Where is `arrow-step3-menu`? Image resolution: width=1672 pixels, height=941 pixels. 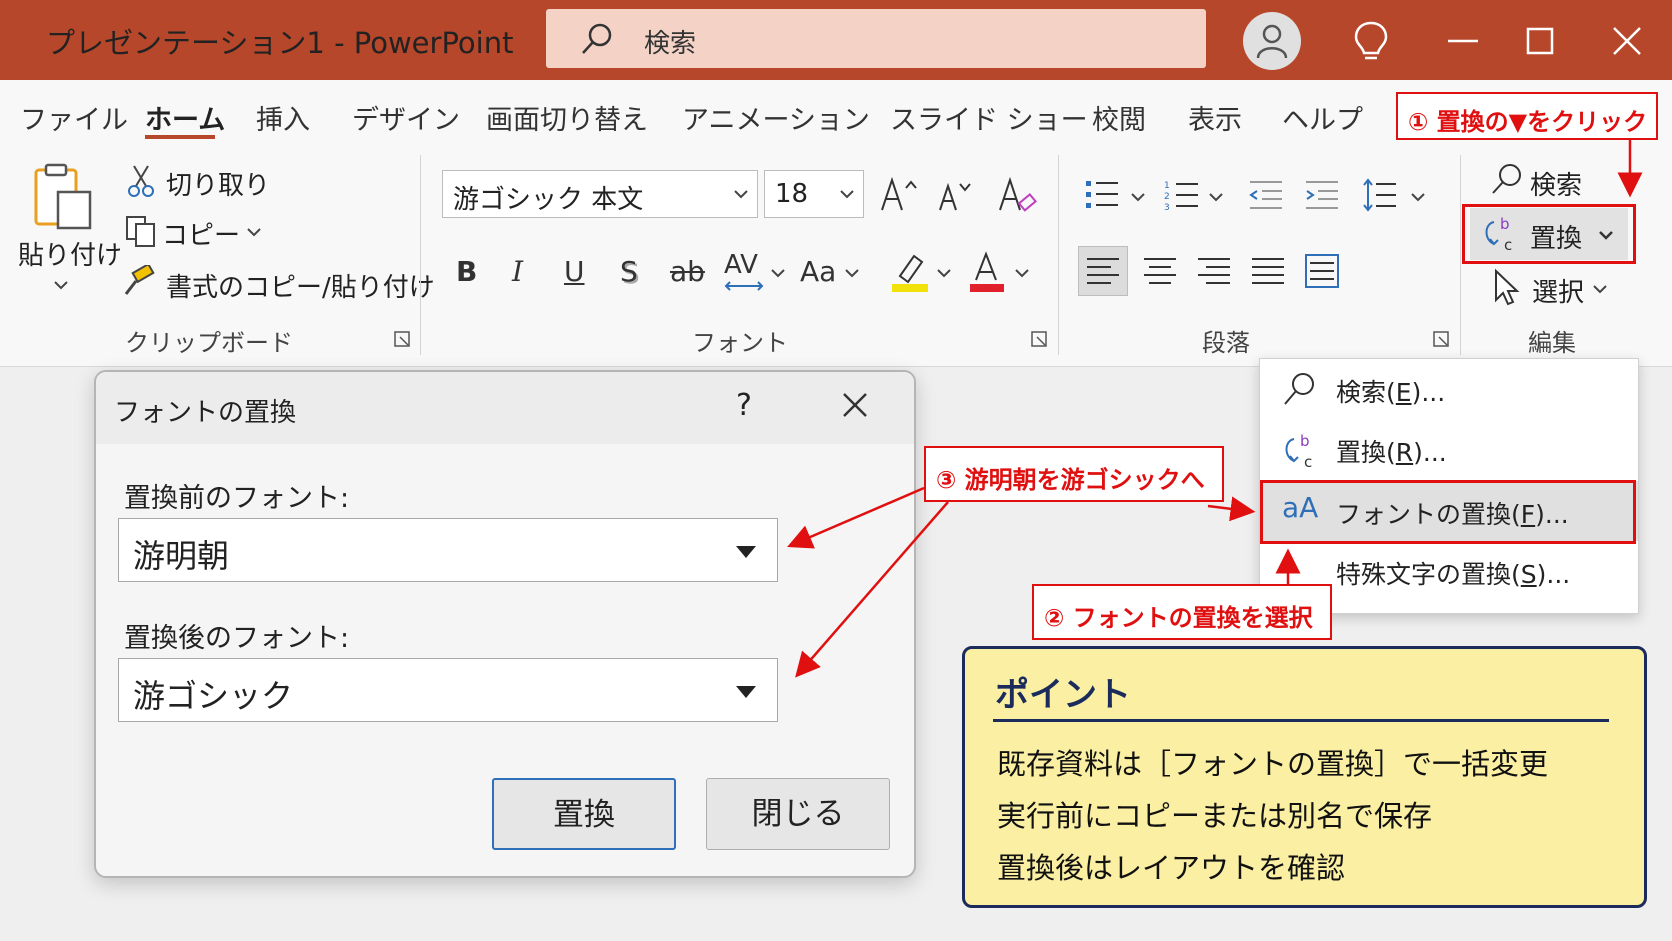
arrow-step3-menu is located at coordinates (1231, 509).